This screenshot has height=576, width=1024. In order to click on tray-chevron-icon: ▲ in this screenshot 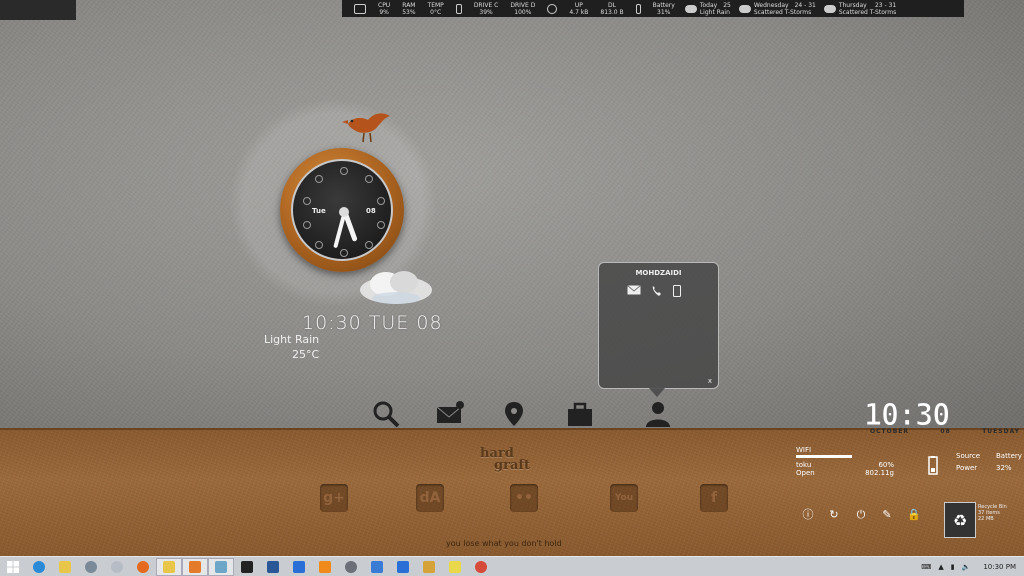, I will do `click(940, 567)`.